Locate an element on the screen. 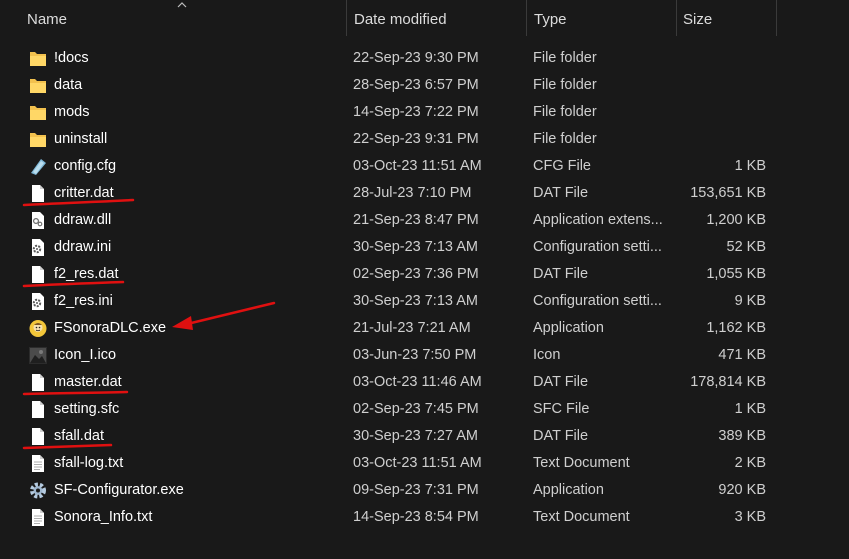  file-row: uninstall 22-Sep-23 9:31 PM File folder is located at coordinates (398, 139).